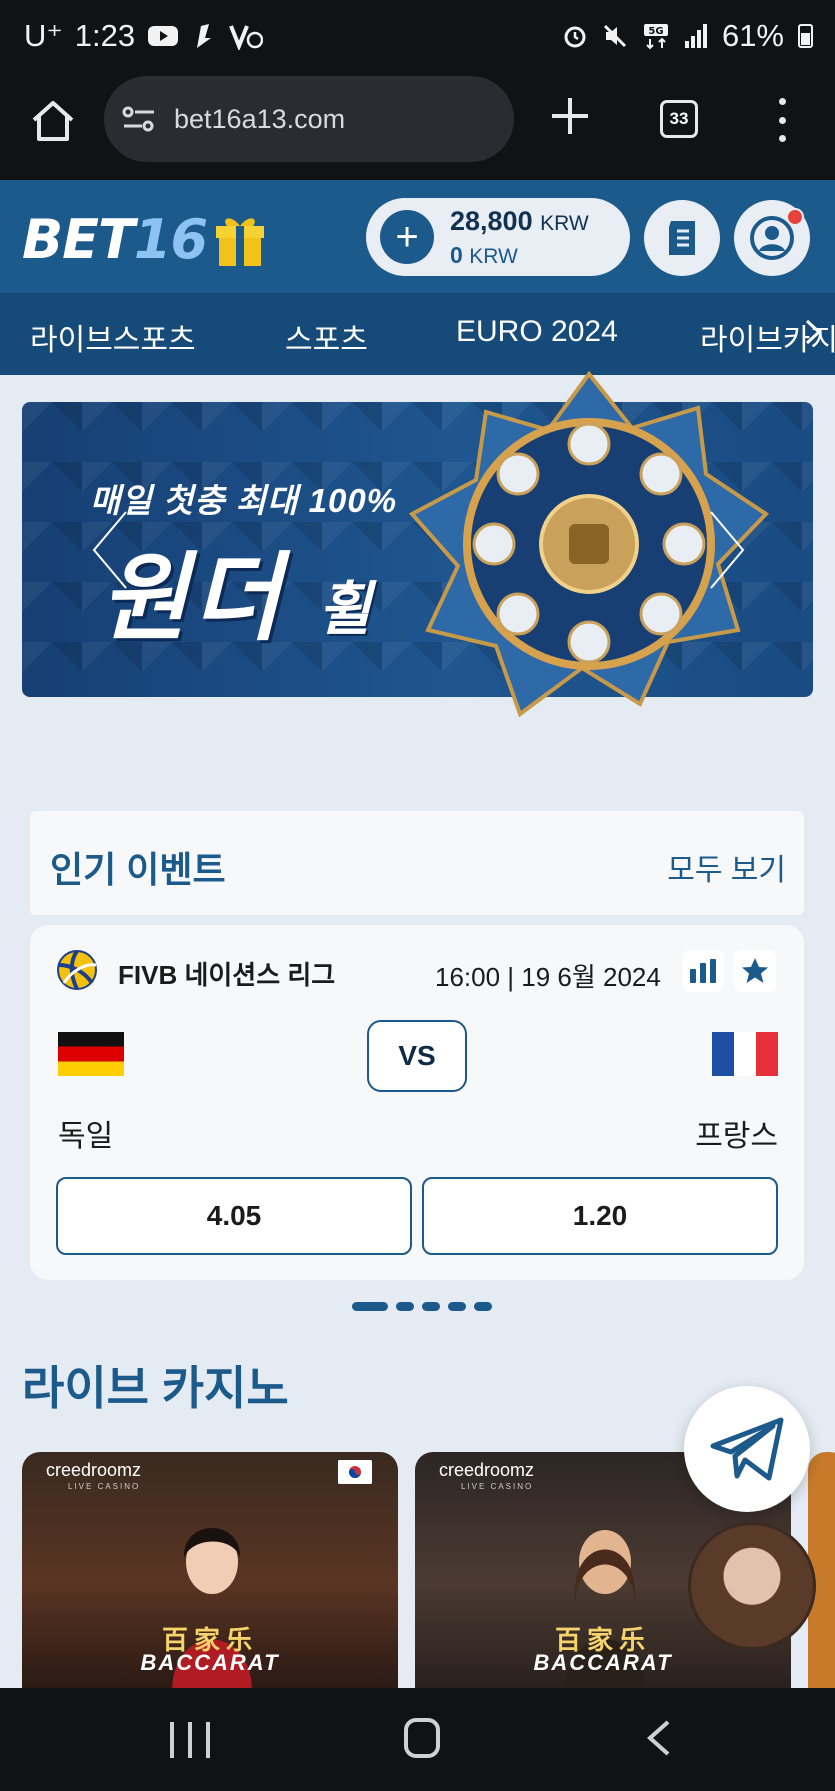 This screenshot has width=835, height=1791. I want to click on away-team-name: 프랑스, so click(736, 1136).